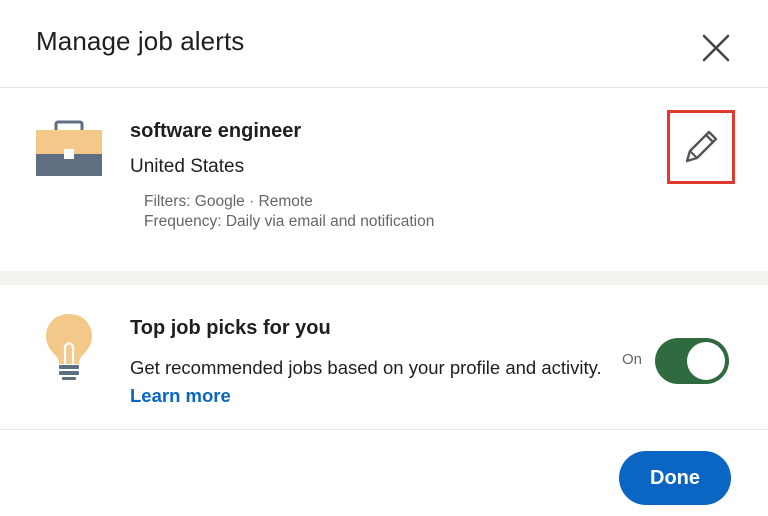 Image resolution: width=768 pixels, height=516 pixels. What do you see at coordinates (69, 148) in the screenshot?
I see `briefcase-icon` at bounding box center [69, 148].